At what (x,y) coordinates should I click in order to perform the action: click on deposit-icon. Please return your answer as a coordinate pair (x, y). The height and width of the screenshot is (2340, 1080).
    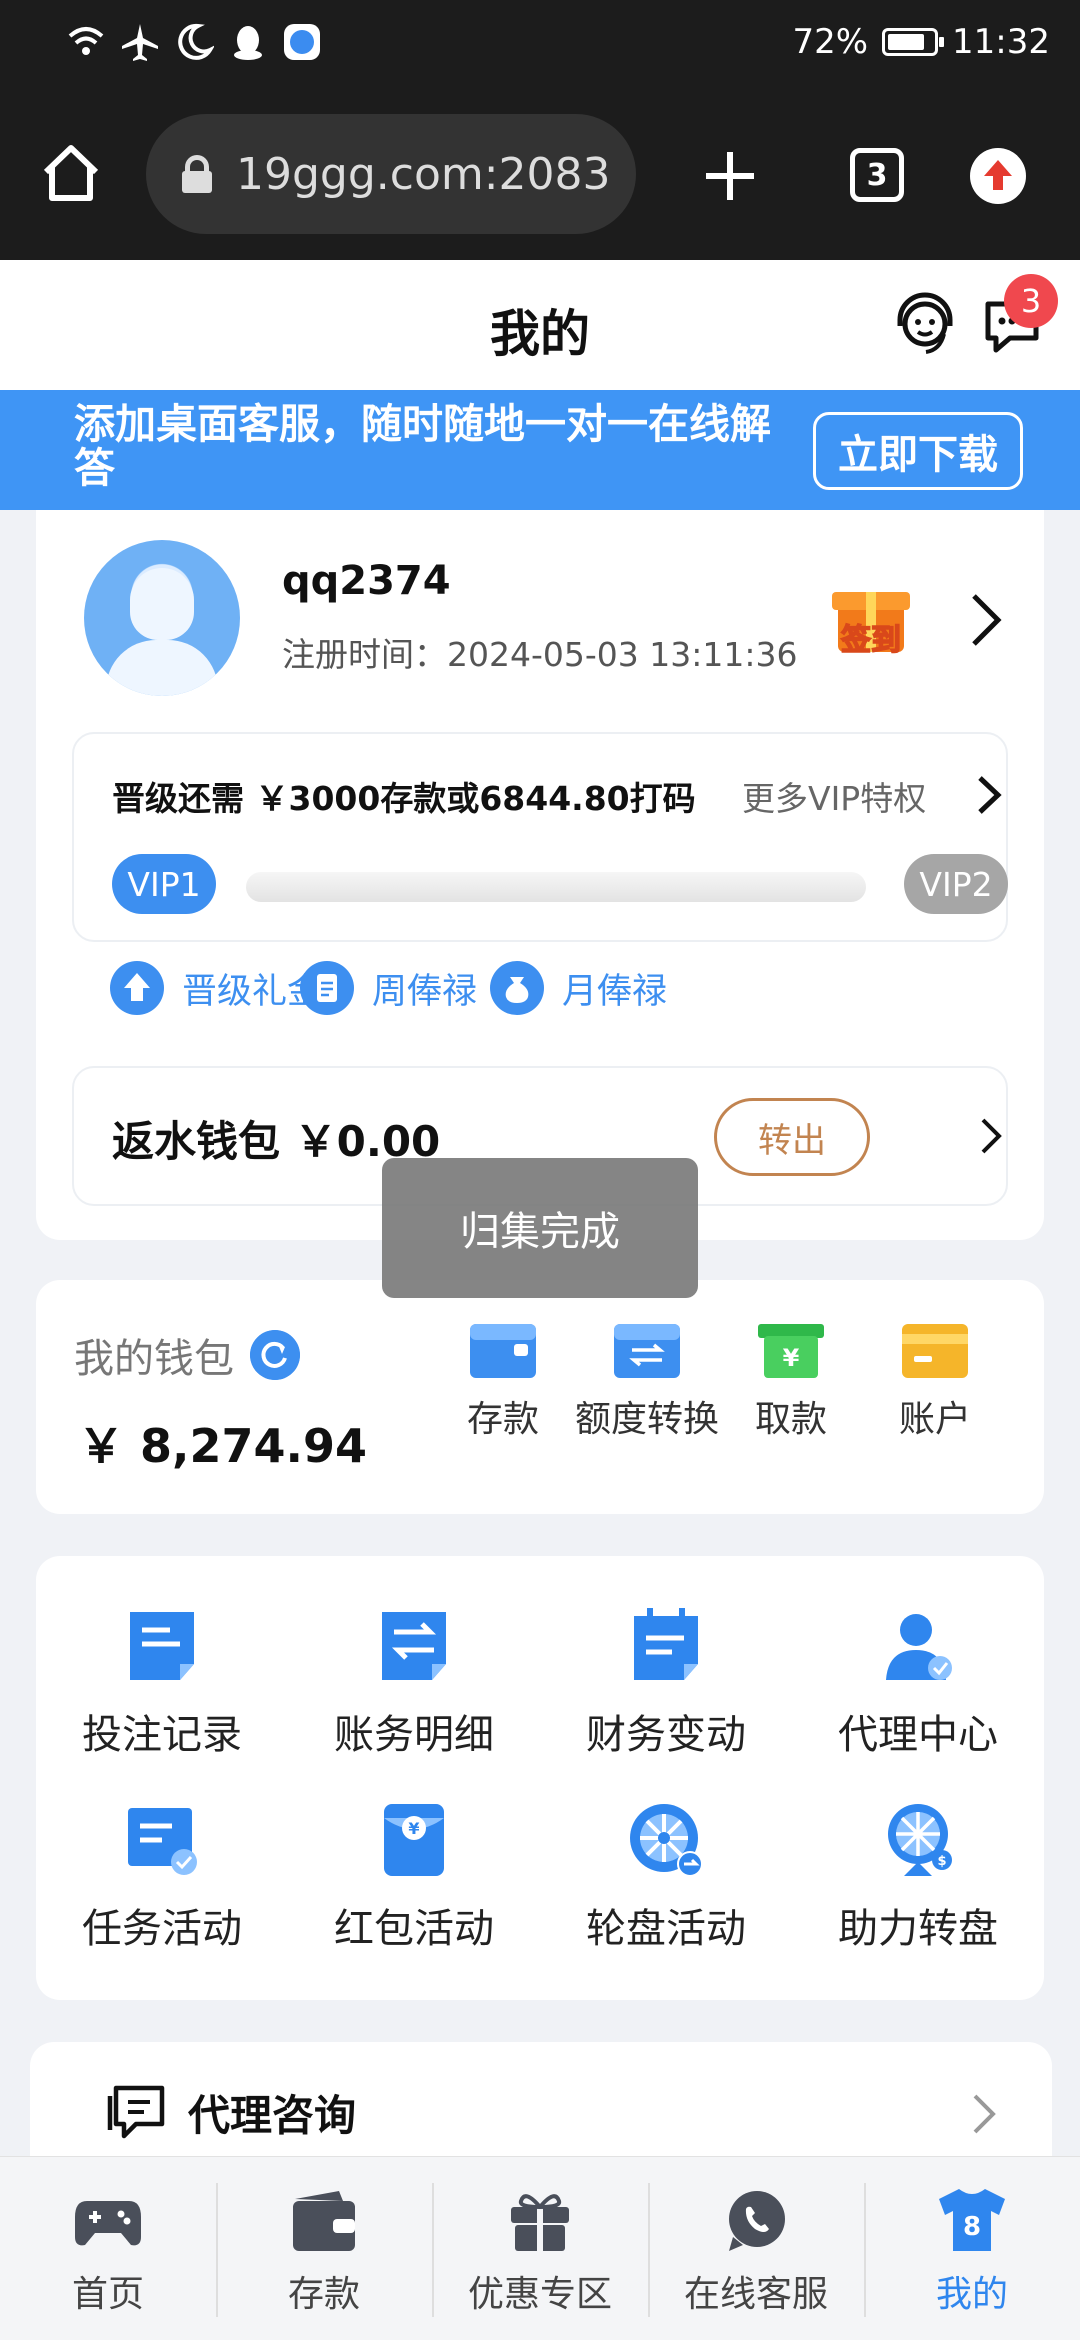
    Looking at the image, I should click on (503, 1349).